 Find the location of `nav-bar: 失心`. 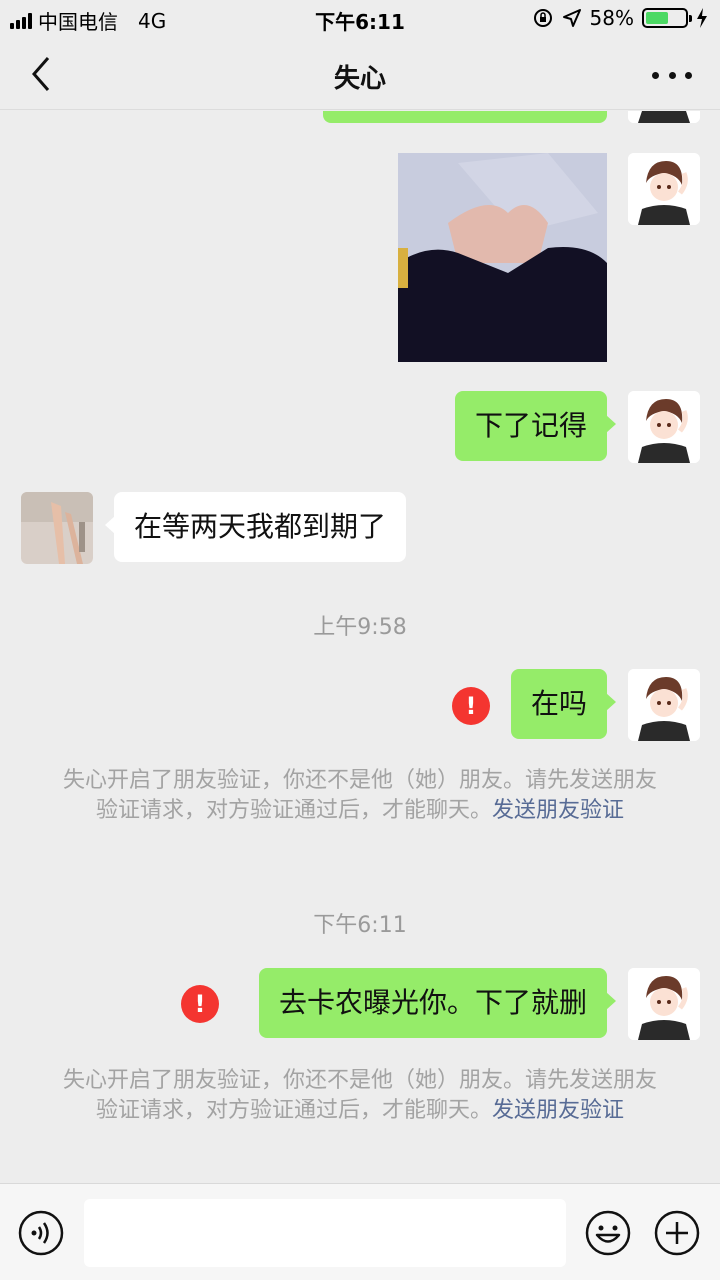

nav-bar: 失心 is located at coordinates (360, 74).